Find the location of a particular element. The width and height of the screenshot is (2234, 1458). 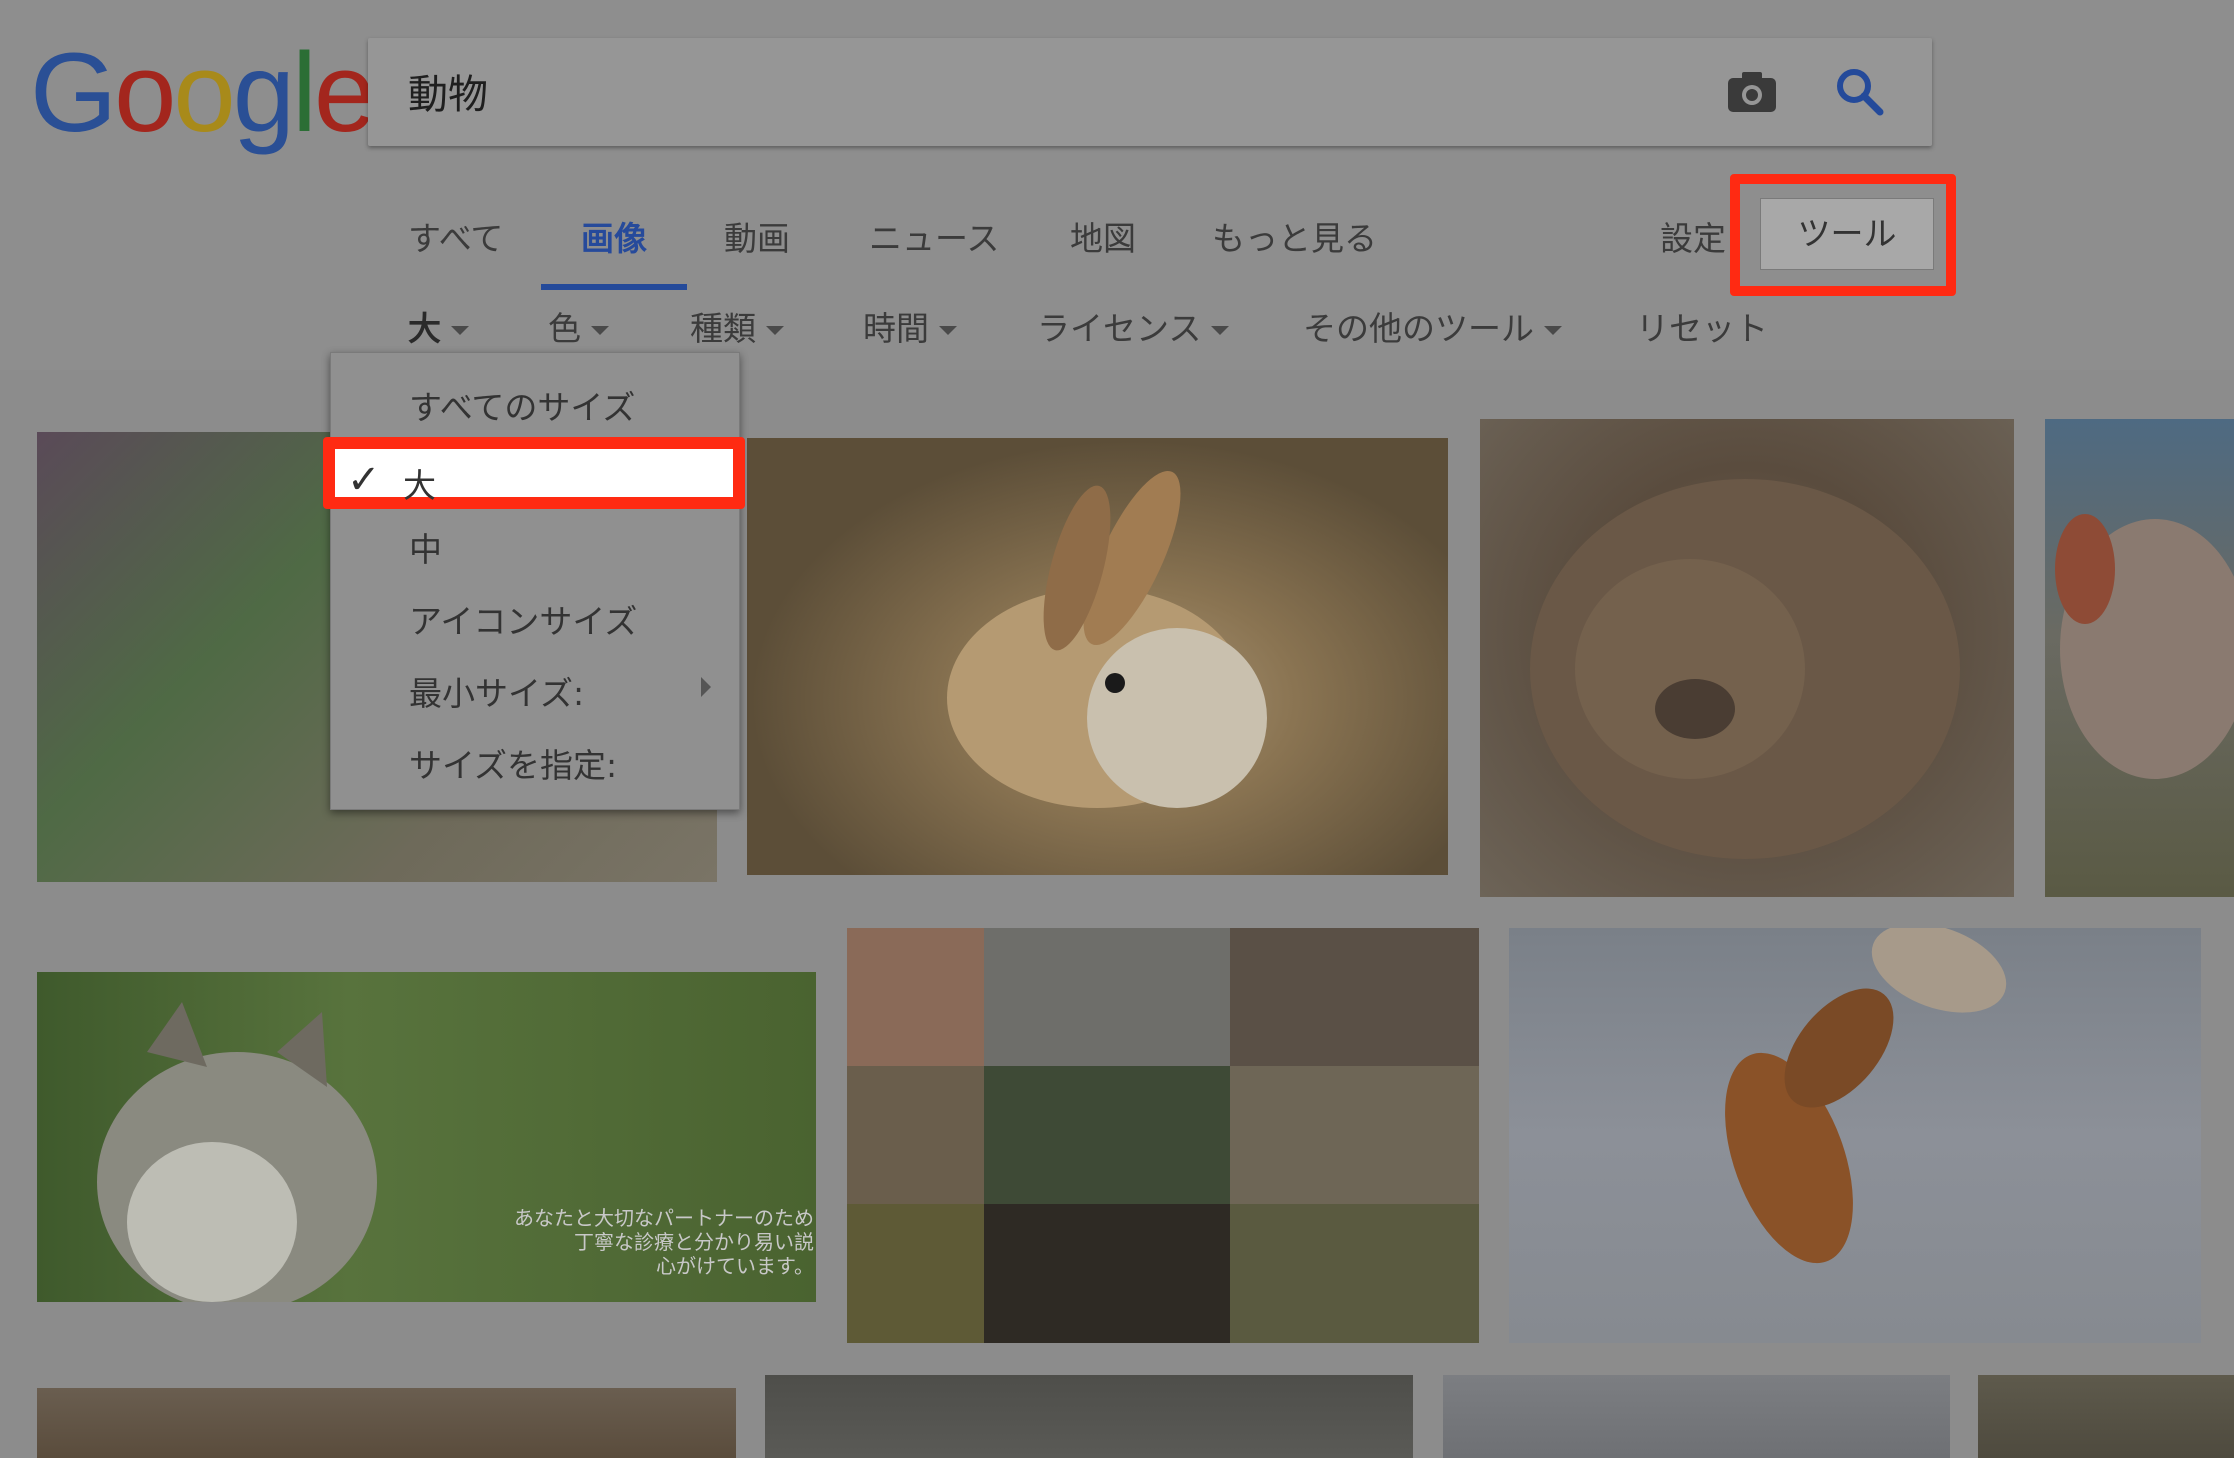

logo-letter: g is located at coordinates (263, 92).